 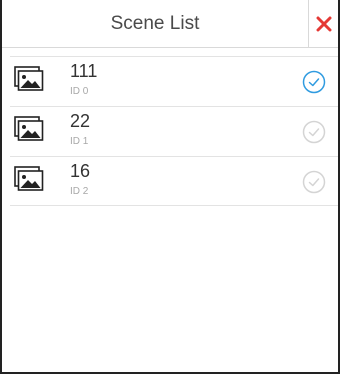 What do you see at coordinates (155, 23) in the screenshot?
I see `page-title: Scene List` at bounding box center [155, 23].